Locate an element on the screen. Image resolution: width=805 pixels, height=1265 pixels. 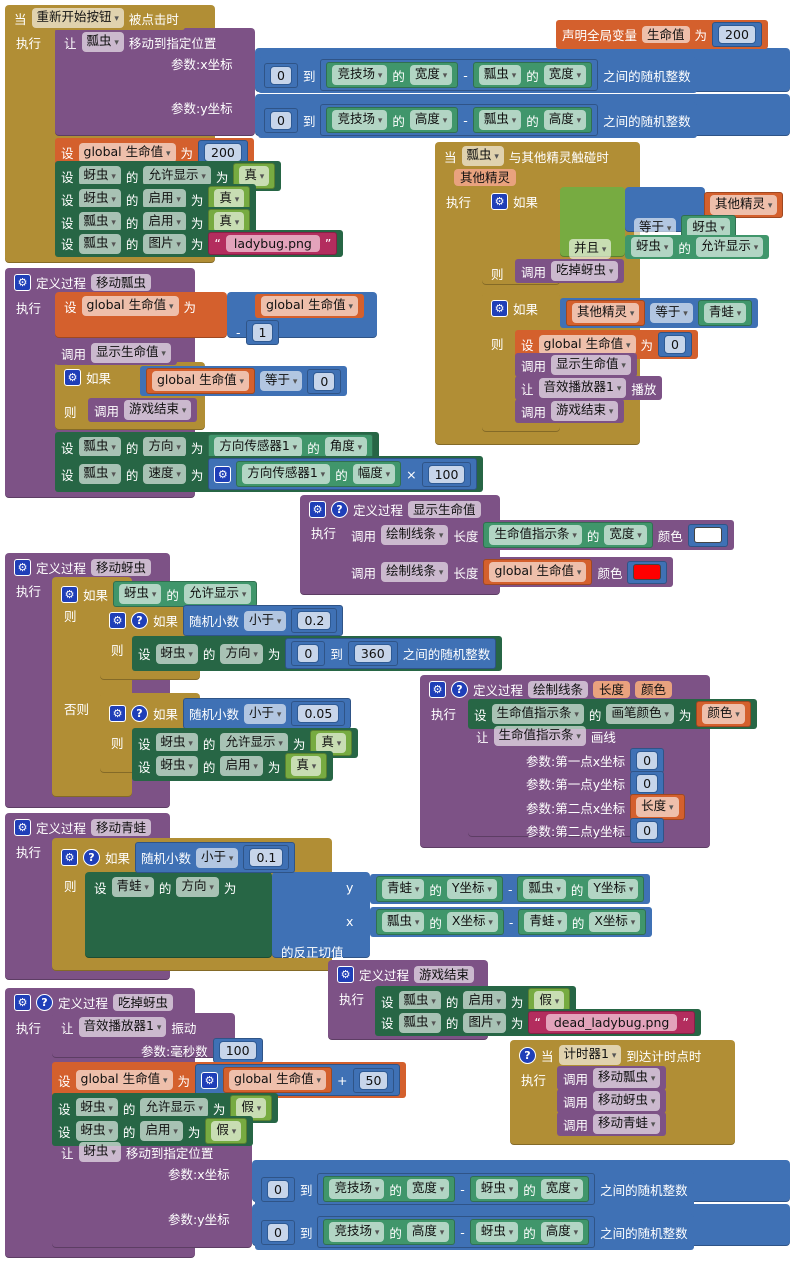
block-row-a5: 0到竞技场的宽度-瓢虫的宽度之间的随机整数 is located at coordinates (477, 75).